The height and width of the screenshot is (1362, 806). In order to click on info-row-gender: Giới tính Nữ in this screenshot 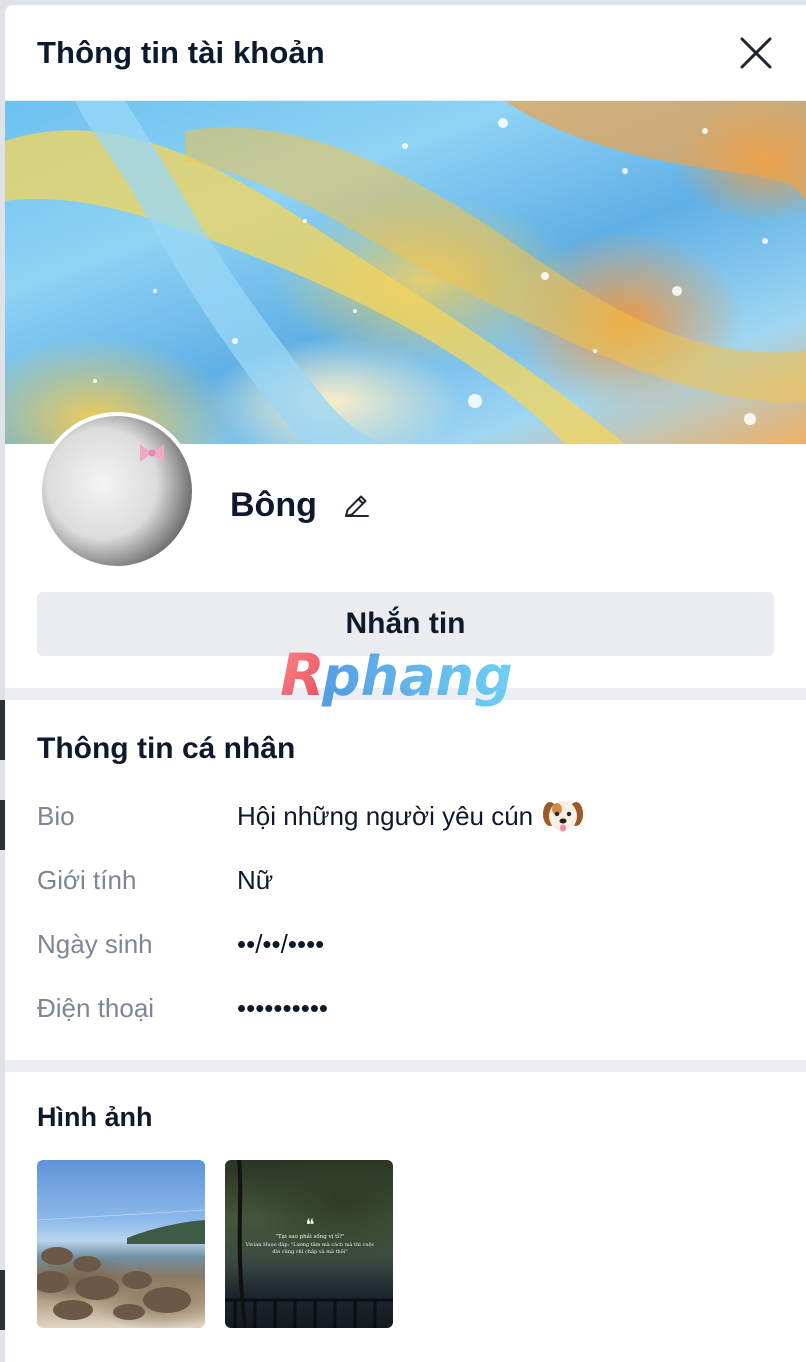, I will do `click(405, 880)`.